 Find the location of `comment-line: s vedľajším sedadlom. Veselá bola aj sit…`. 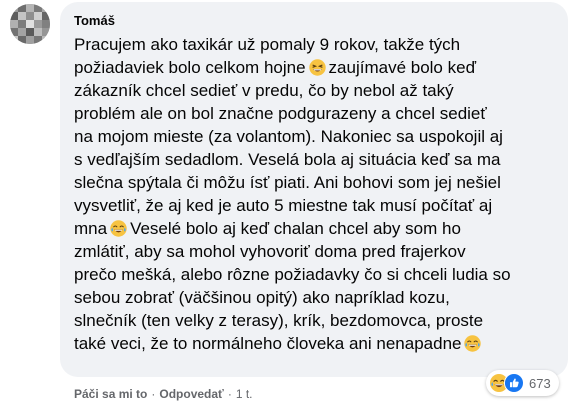

comment-line: s vedľajším sedadlom. Veselá bola aj sit… is located at coordinates (287, 159).